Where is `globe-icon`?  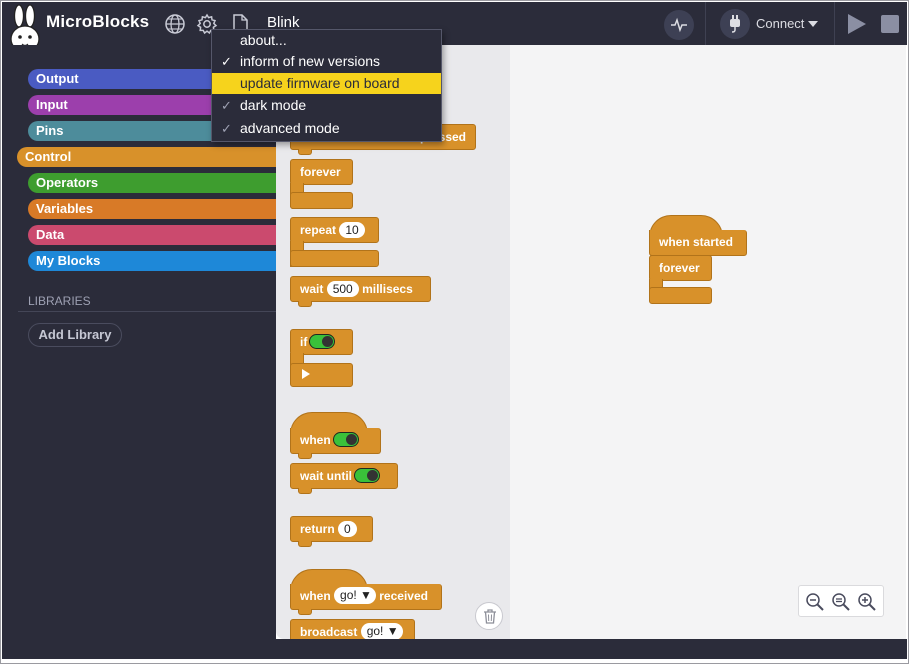
globe-icon is located at coordinates (175, 24).